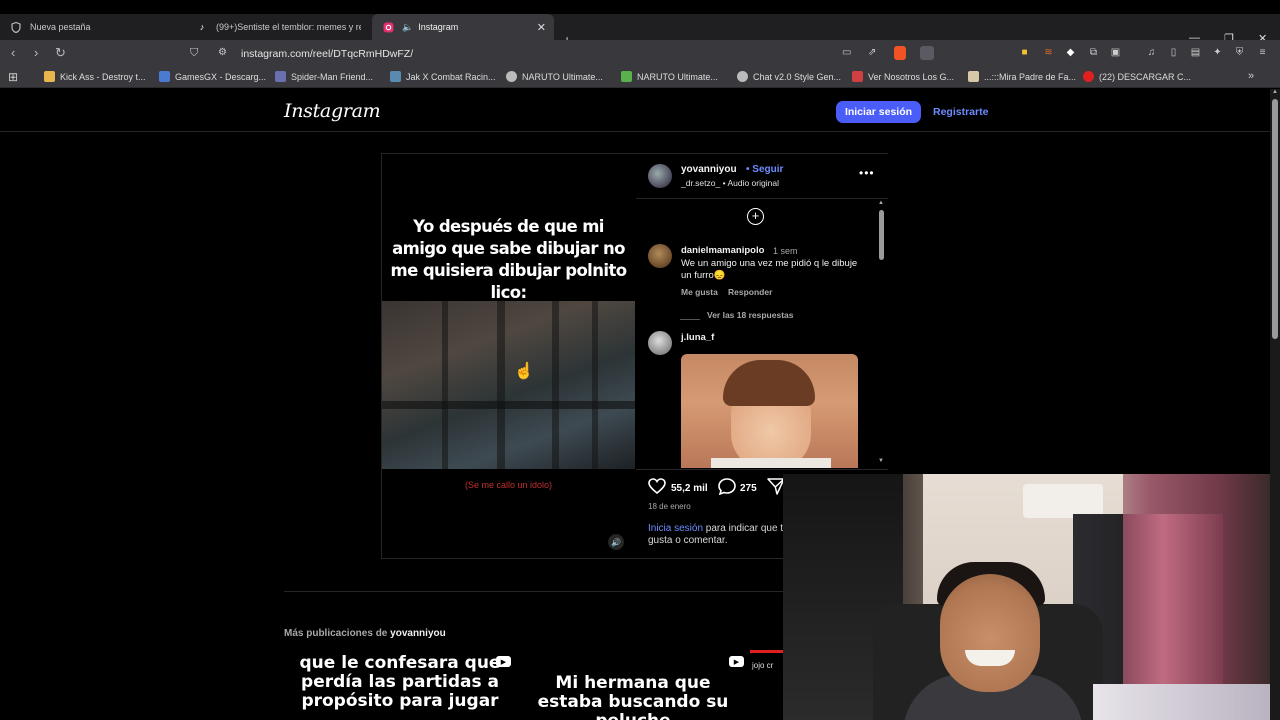 This screenshot has height=720, width=1280. I want to click on brave-shield-icon, so click(900, 53).